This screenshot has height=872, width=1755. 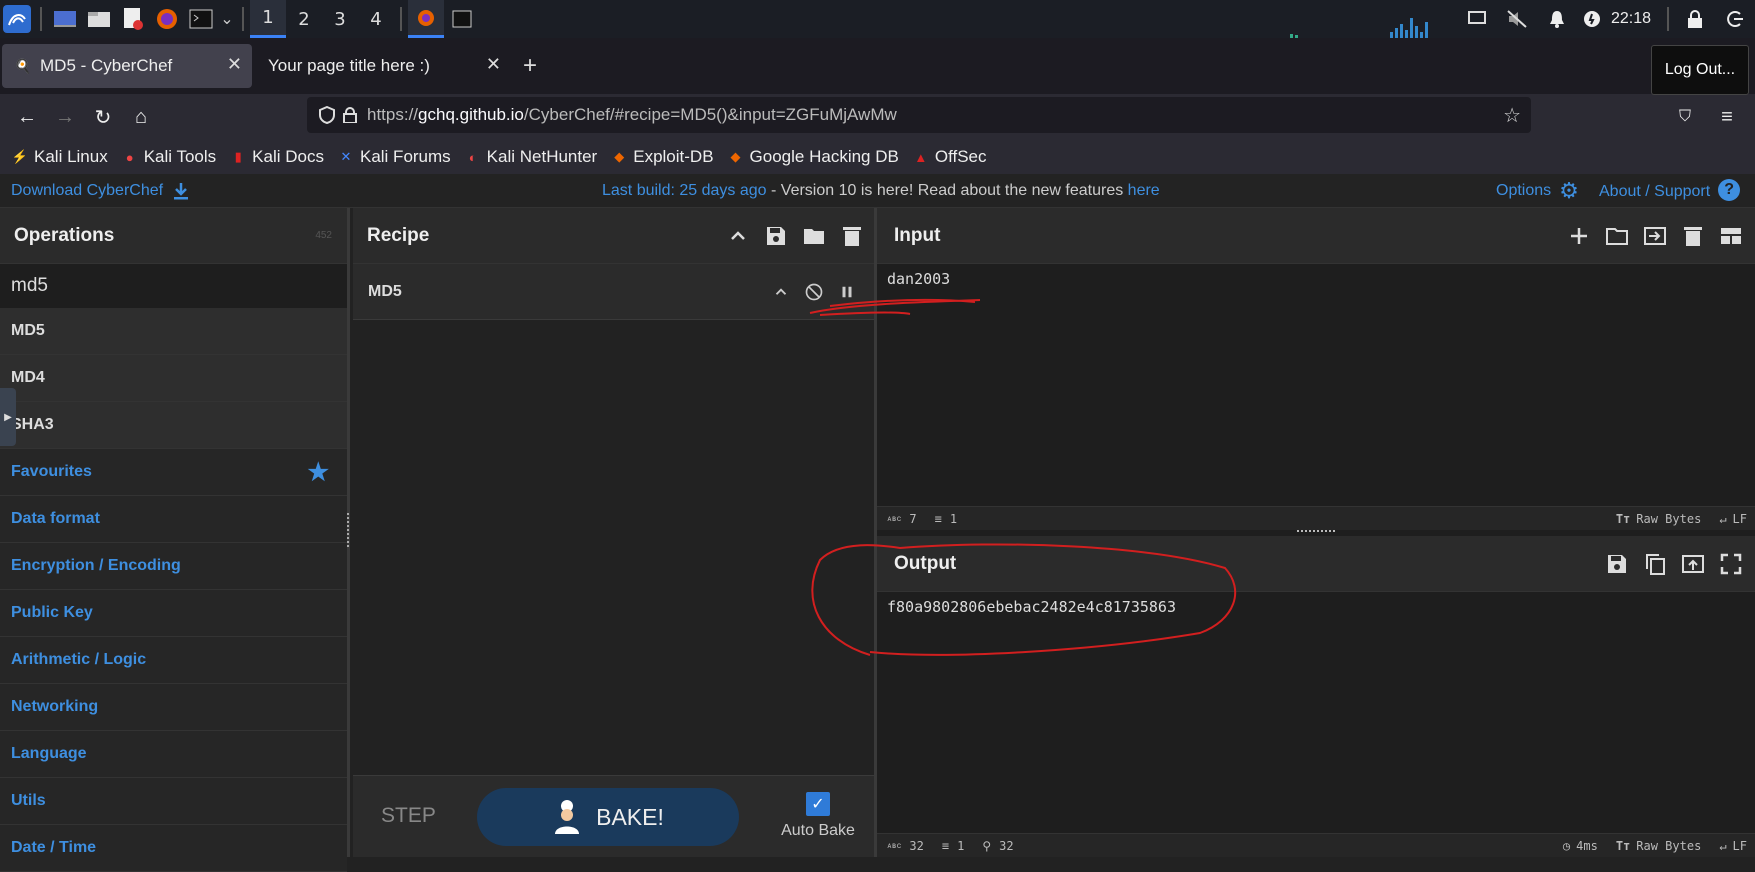 What do you see at coordinates (173, 425) in the screenshot?
I see `operation-sha3: SHA3` at bounding box center [173, 425].